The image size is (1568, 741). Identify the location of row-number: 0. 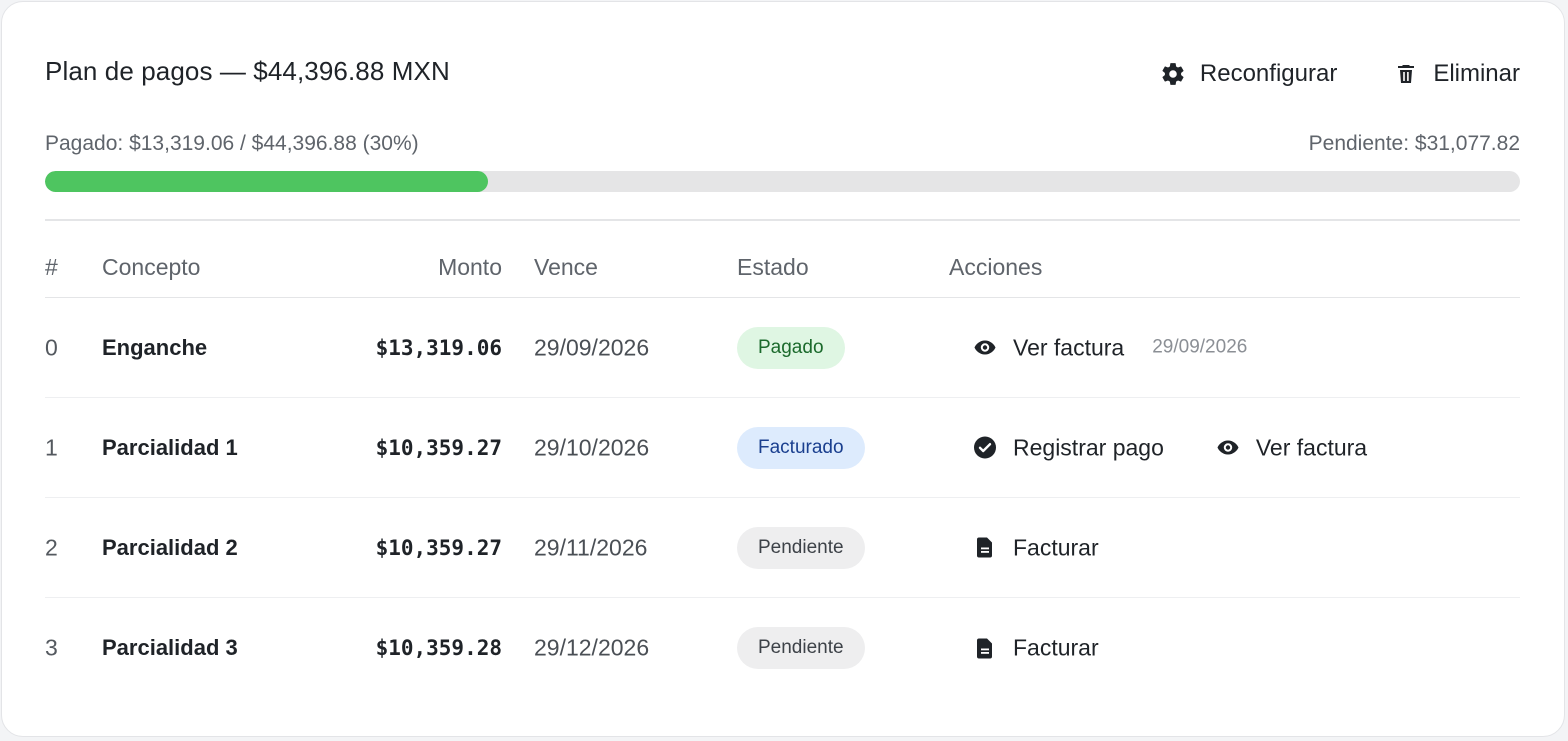
(51, 347).